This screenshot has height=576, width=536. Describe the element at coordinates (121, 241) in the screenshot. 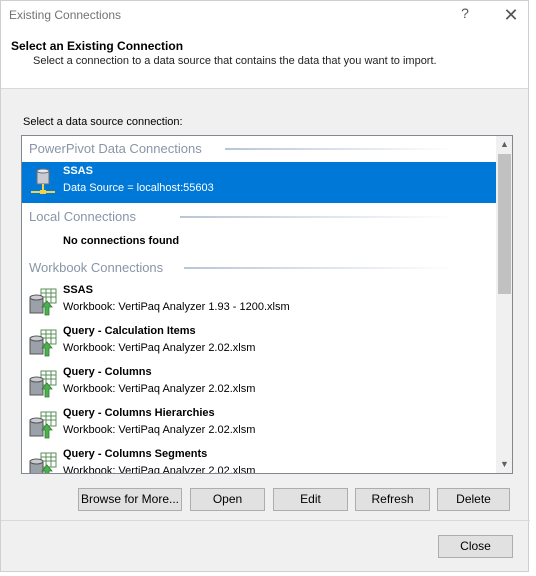

I see `no-connections-message: No connections found` at that location.